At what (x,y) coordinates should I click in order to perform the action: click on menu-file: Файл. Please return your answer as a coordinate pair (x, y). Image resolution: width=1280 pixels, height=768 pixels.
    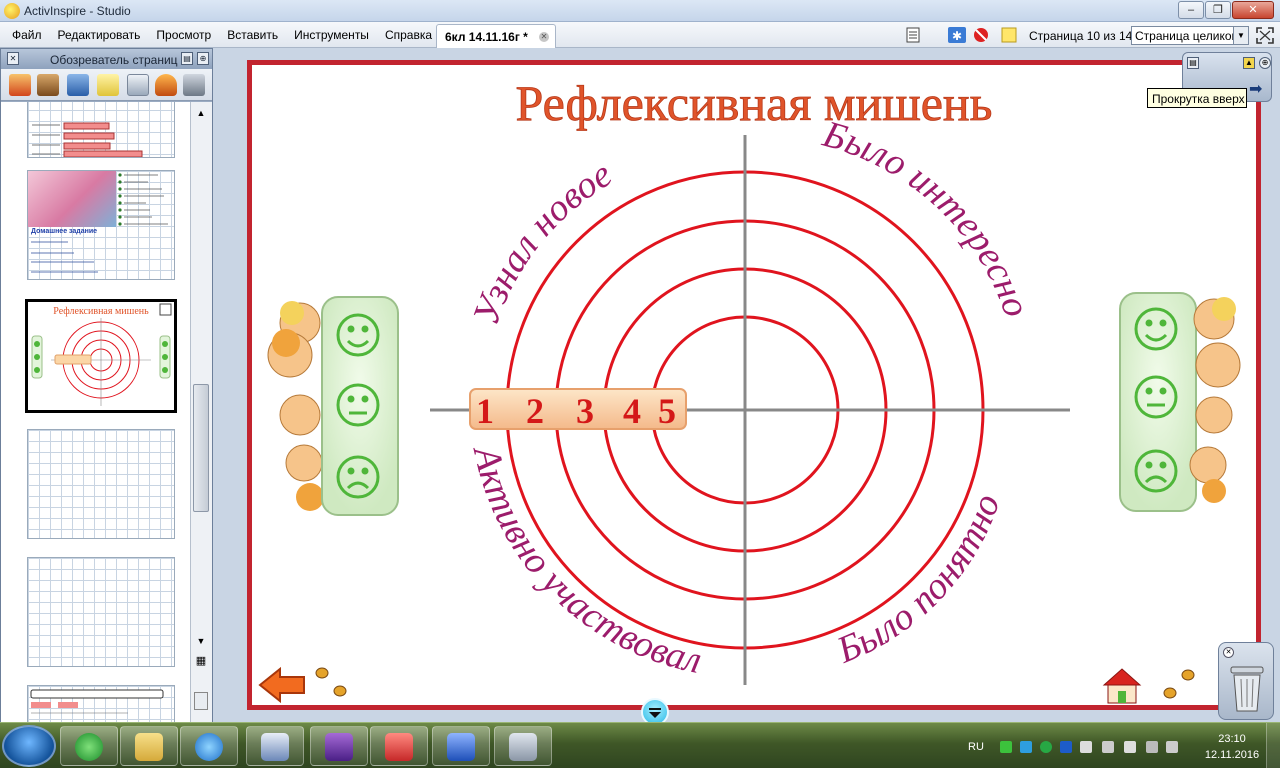
    Looking at the image, I should click on (27, 35).